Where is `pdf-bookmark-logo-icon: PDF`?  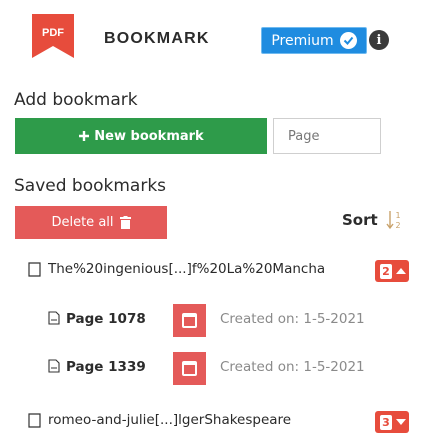 pdf-bookmark-logo-icon: PDF is located at coordinates (53, 36).